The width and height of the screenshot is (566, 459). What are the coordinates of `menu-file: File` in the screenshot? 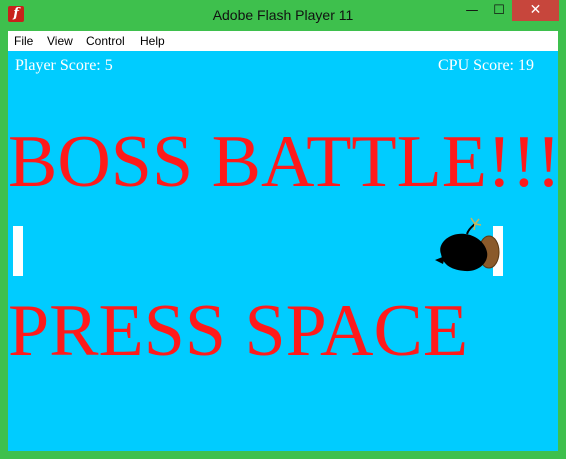 It's located at (23, 41).